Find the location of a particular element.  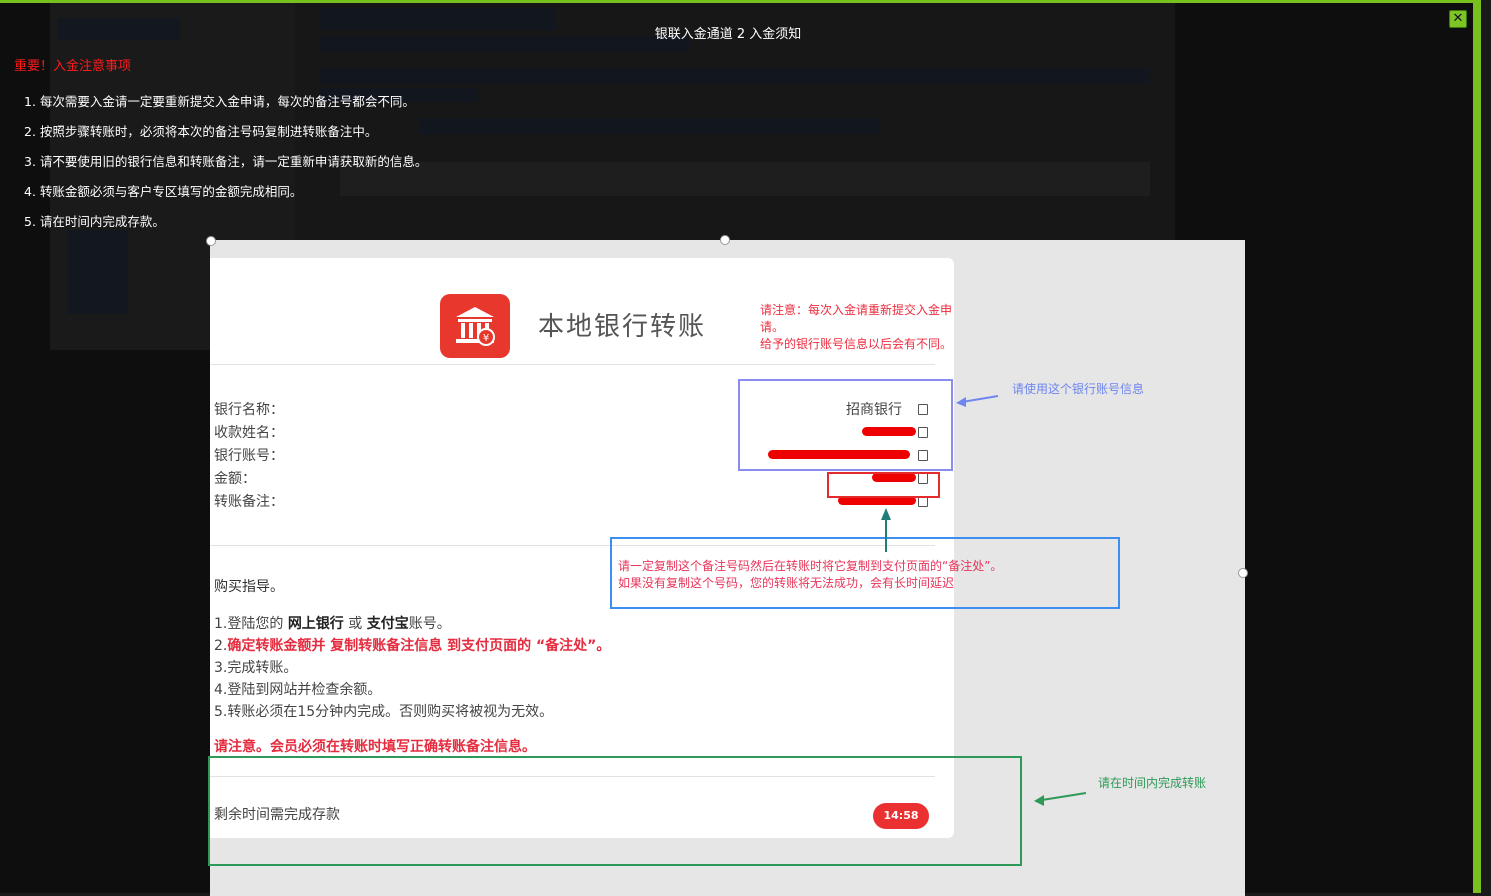

notice-item: 4. 转账金额必须与客户专区填写的金额完成相同。 is located at coordinates (163, 191).